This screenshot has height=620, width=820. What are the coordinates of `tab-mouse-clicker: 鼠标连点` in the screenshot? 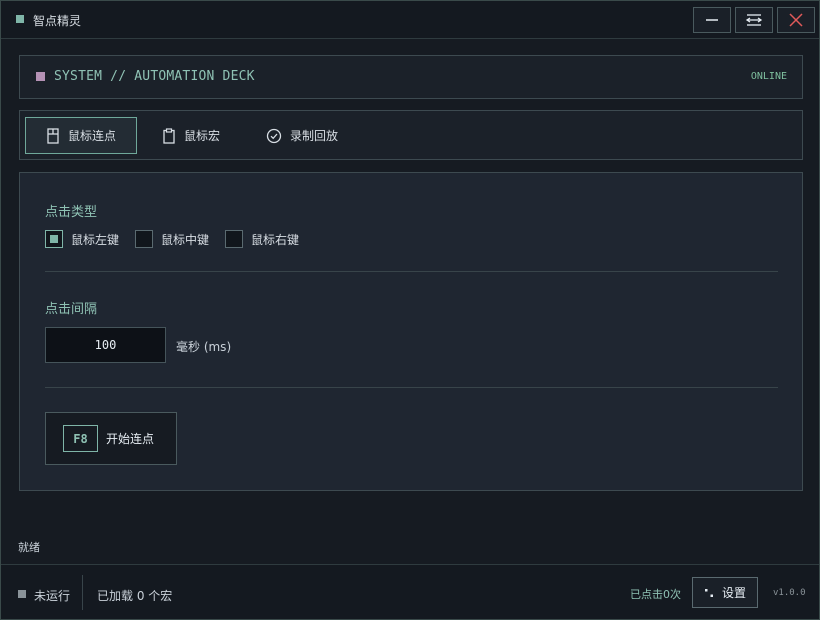 It's located at (81, 135).